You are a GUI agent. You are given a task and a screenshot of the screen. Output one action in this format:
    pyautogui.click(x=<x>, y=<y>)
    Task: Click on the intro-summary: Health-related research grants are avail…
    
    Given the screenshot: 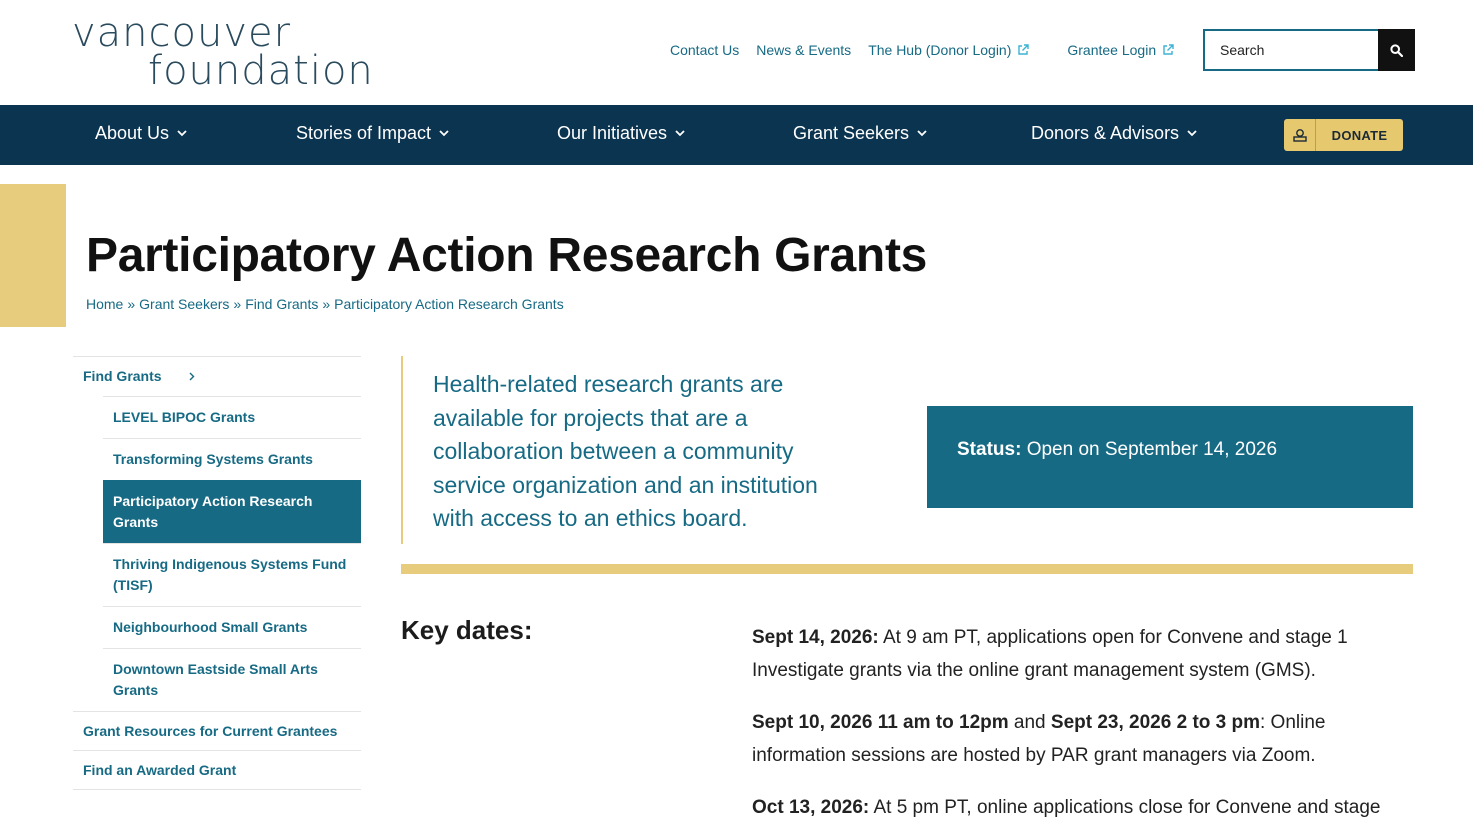 What is the action you would take?
    pyautogui.click(x=631, y=450)
    